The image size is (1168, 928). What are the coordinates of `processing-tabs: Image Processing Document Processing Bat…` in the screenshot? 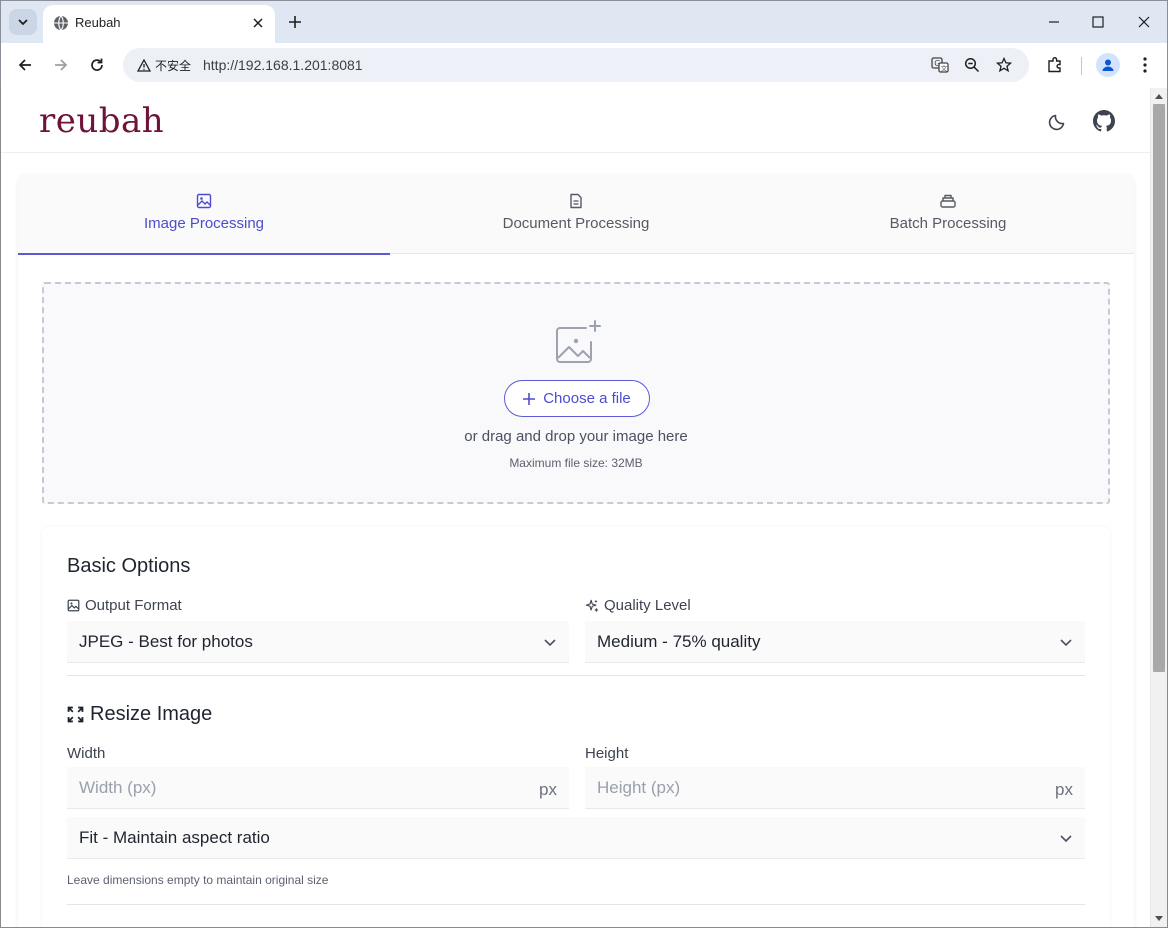 It's located at (576, 215).